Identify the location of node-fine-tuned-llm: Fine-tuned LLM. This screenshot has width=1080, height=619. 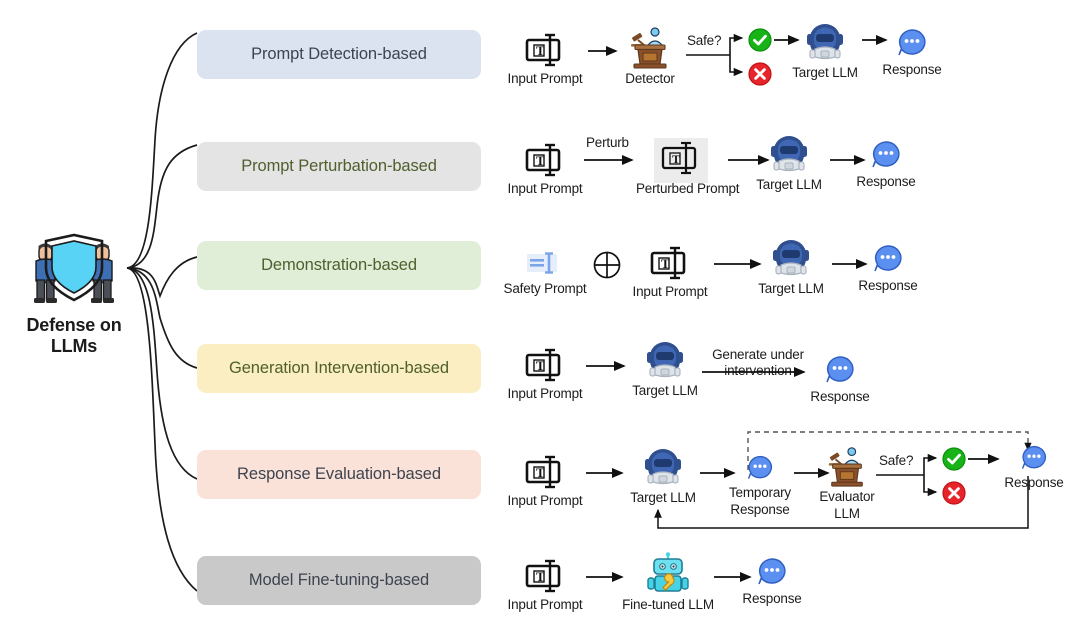
(668, 582).